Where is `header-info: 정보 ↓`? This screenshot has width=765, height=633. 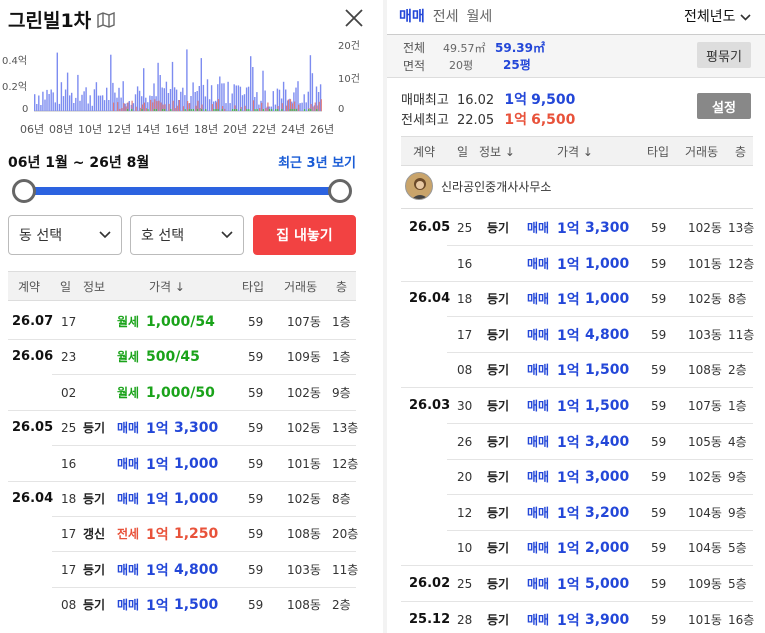 header-info: 정보 ↓ is located at coordinates (497, 151).